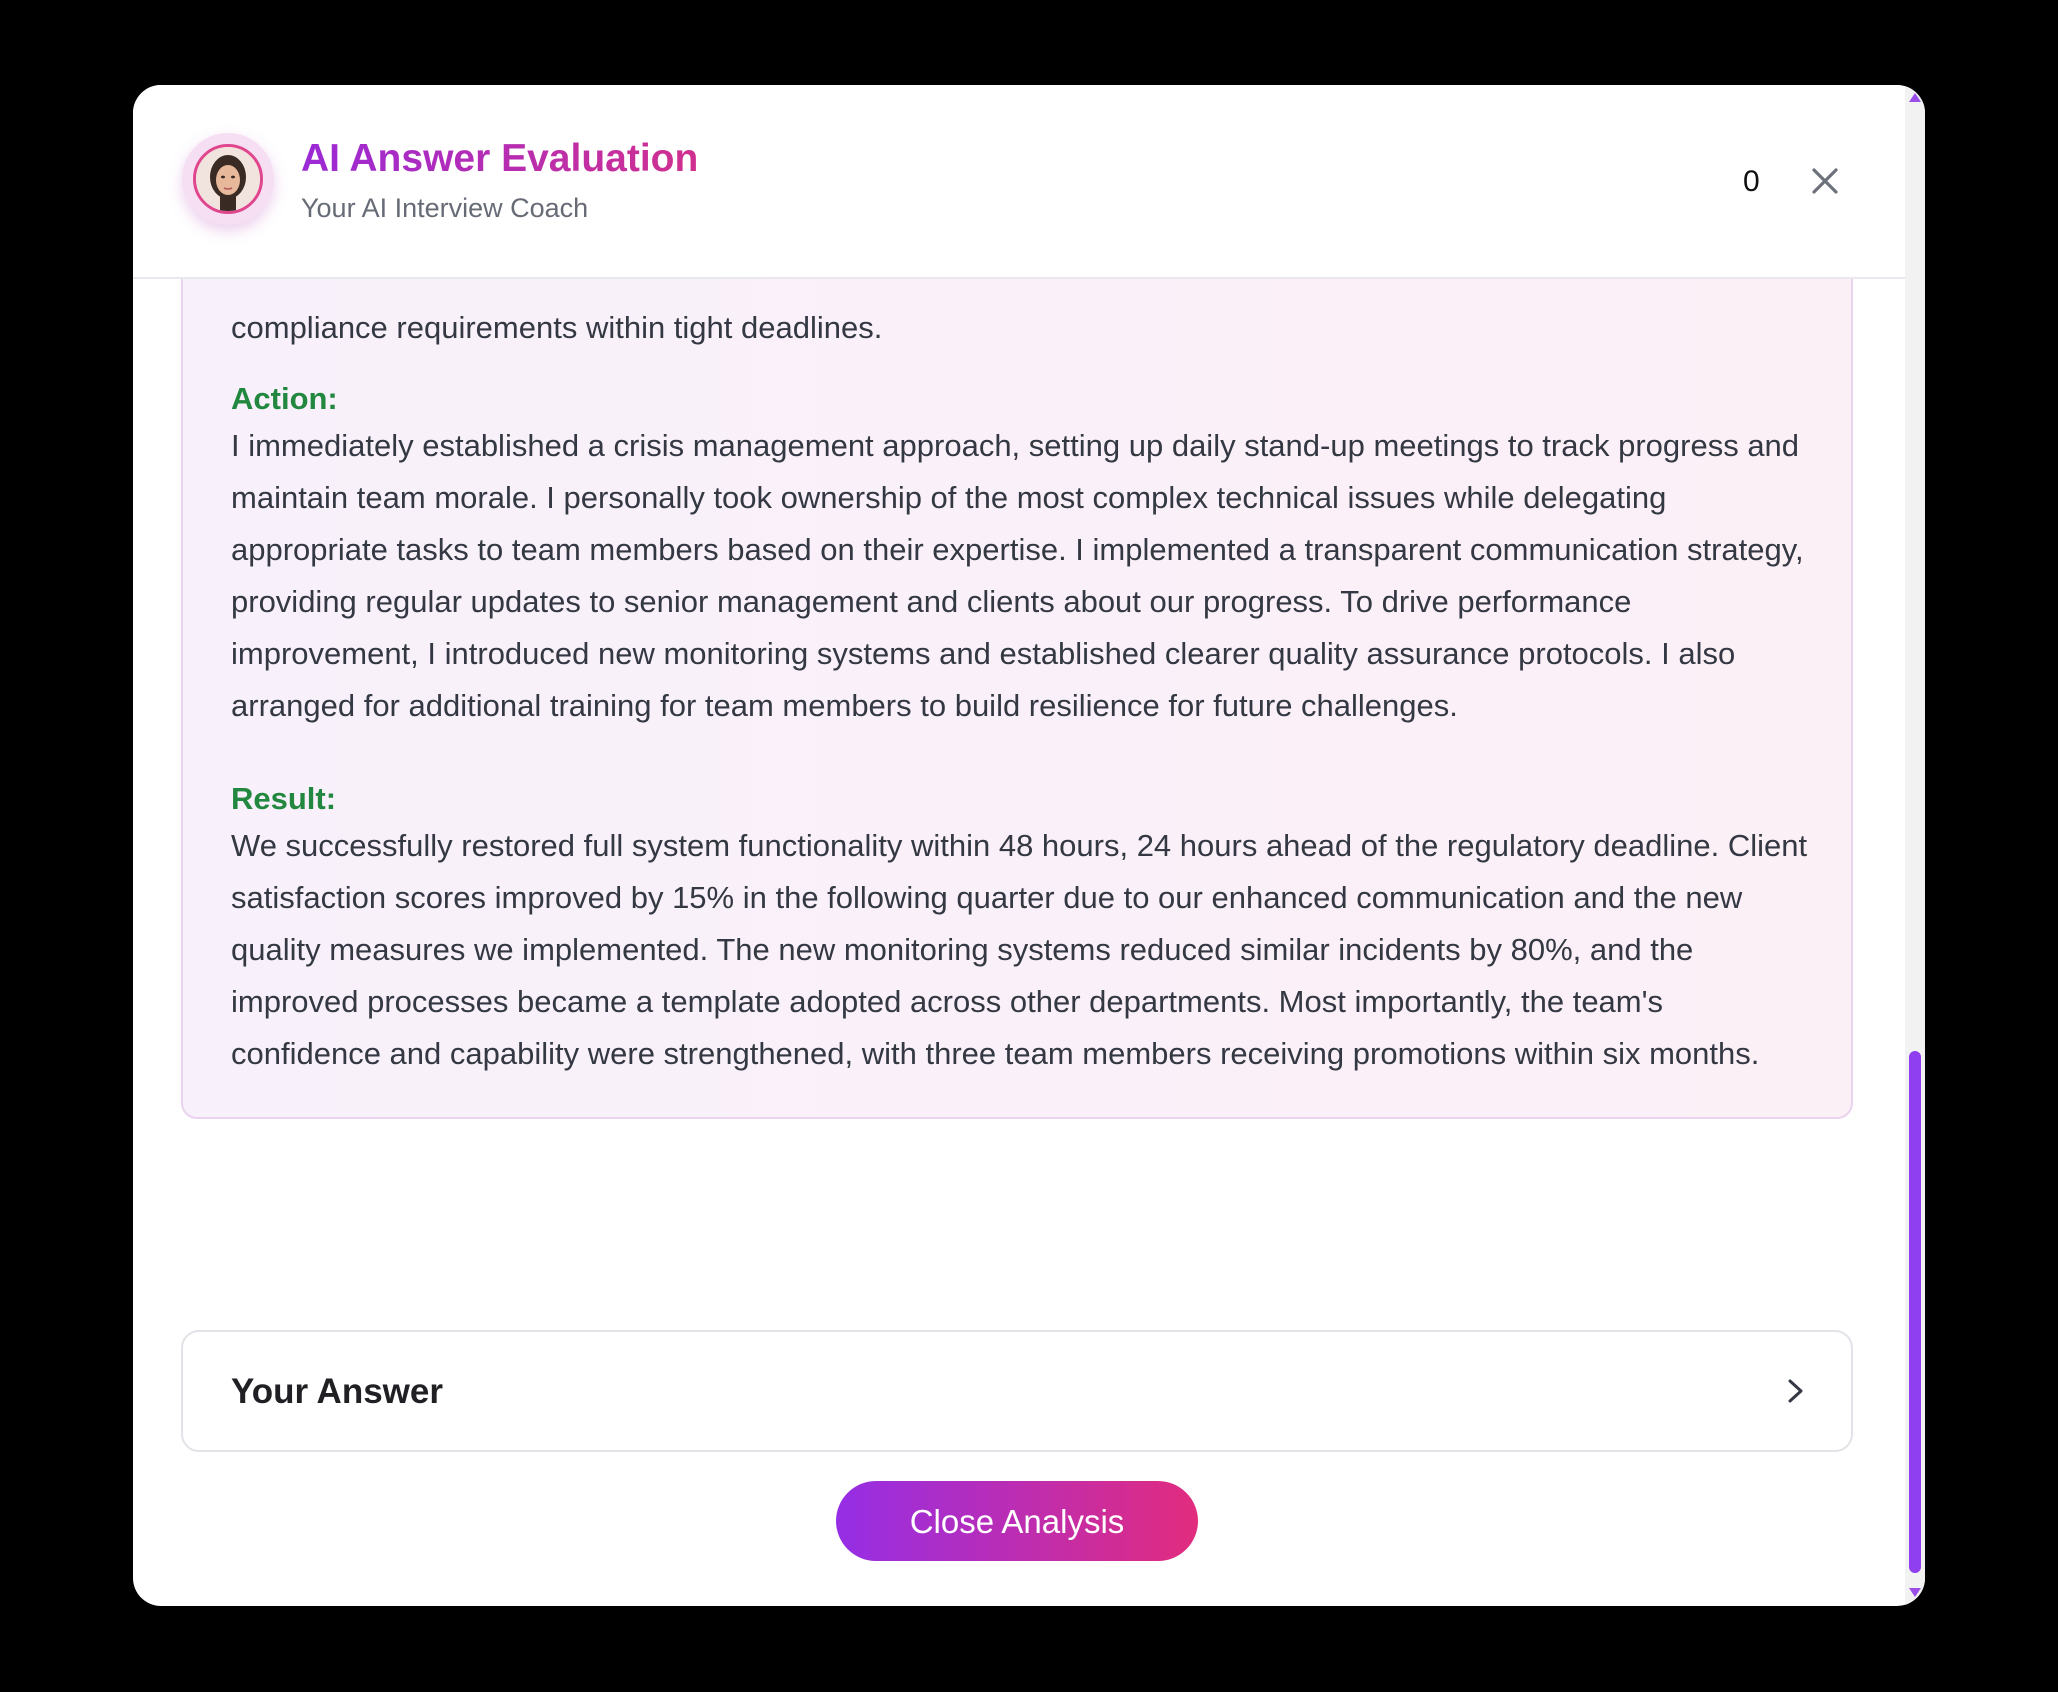  I want to click on result-label: Result:, so click(284, 798).